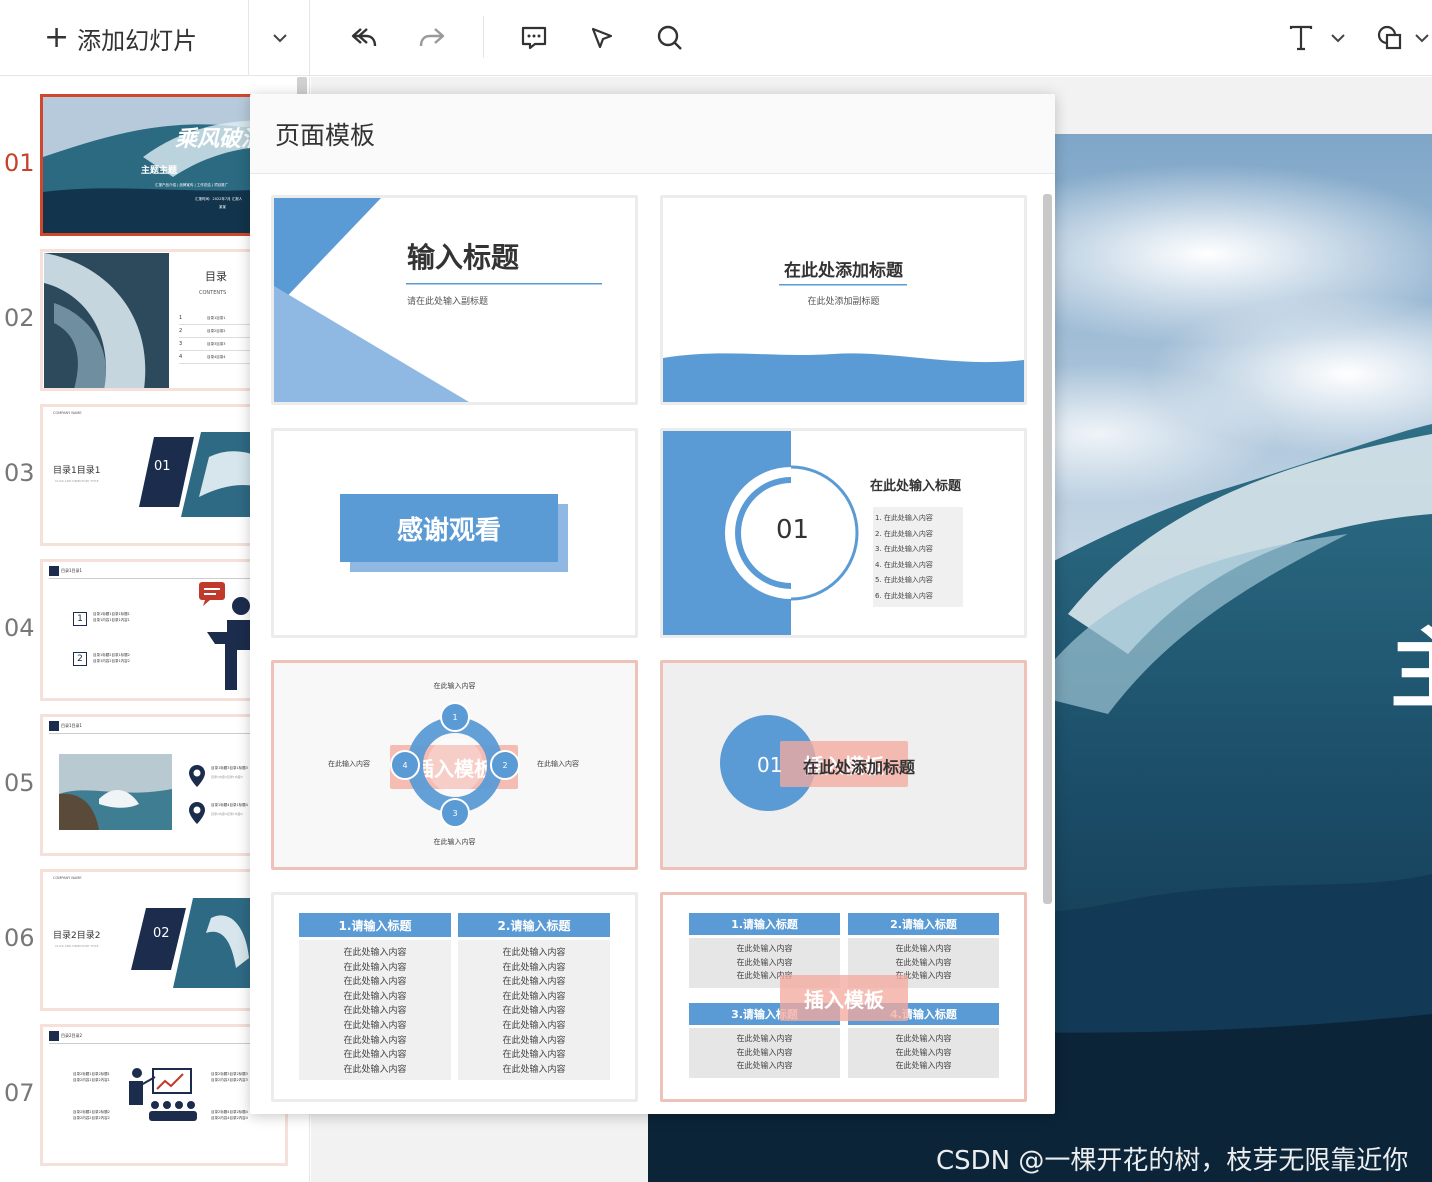  Describe the element at coordinates (67, 878) in the screenshot. I see `company-name: COMPANY NAME` at that location.